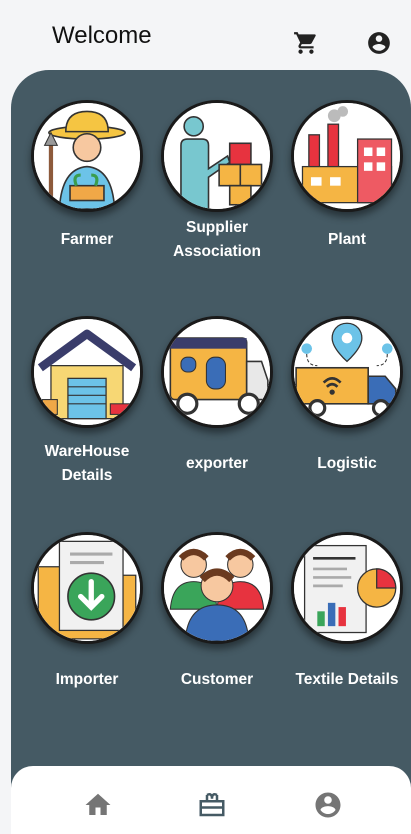  I want to click on tile-farmer: Farmer, so click(87, 210).